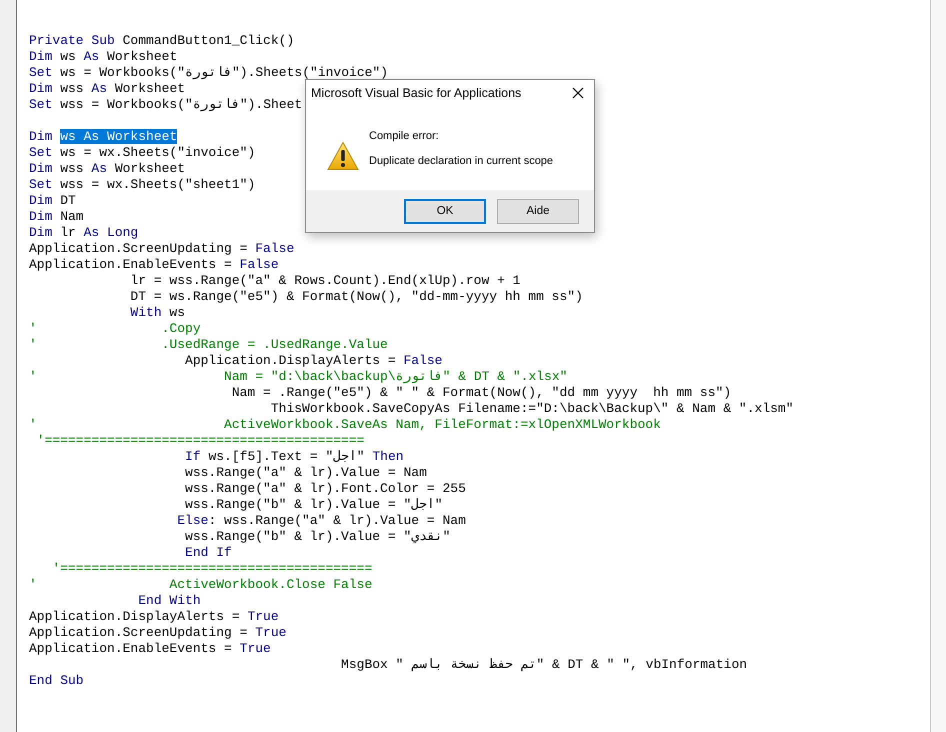 The image size is (946, 732). I want to click on code-line: Else: wss.Range("a" & lr).Value = Nam, so click(321, 521).